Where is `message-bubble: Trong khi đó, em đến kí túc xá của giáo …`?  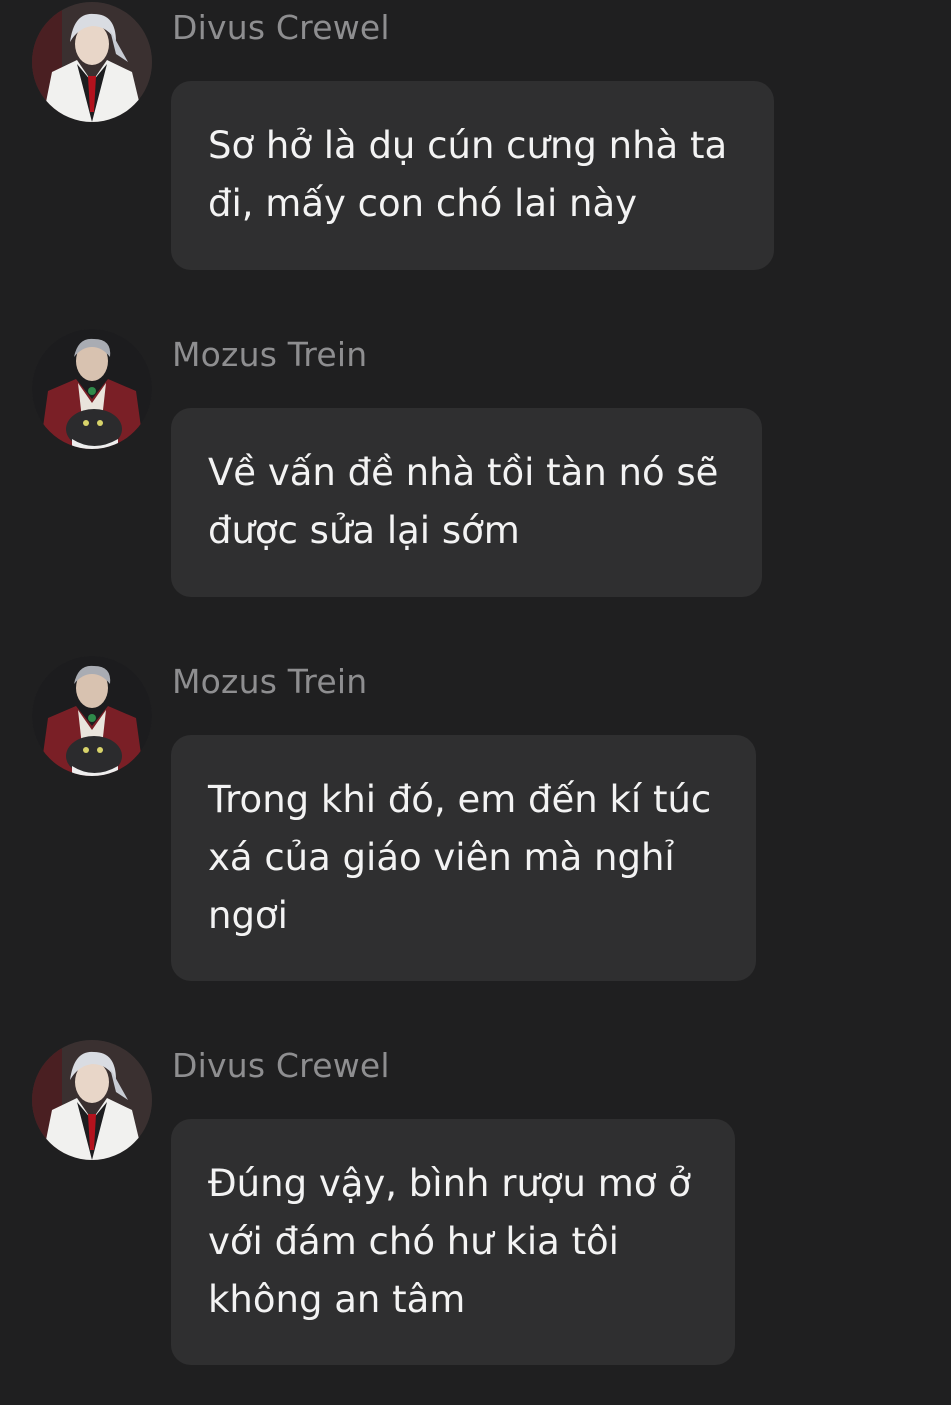
message-bubble: Trong khi đó, em đến kí túc xá của giáo … is located at coordinates (463, 858).